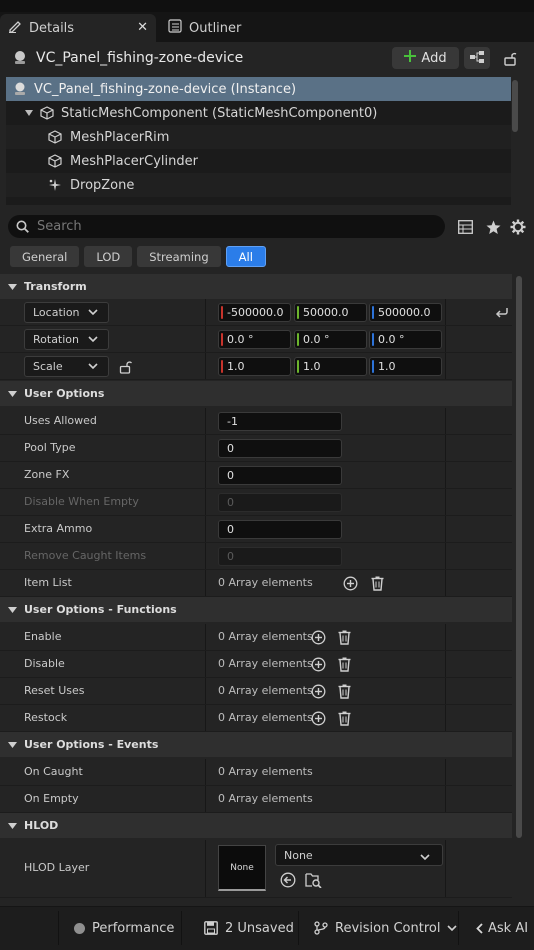 The image size is (534, 950). Describe the element at coordinates (405, 312) in the screenshot. I see `location-z-field: 500000.0` at that location.